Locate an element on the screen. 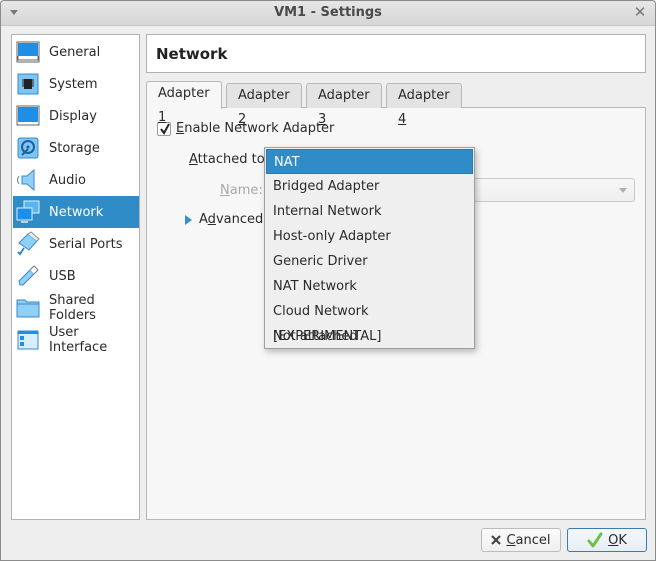 The height and width of the screenshot is (561, 656). ok-button: OK is located at coordinates (607, 540).